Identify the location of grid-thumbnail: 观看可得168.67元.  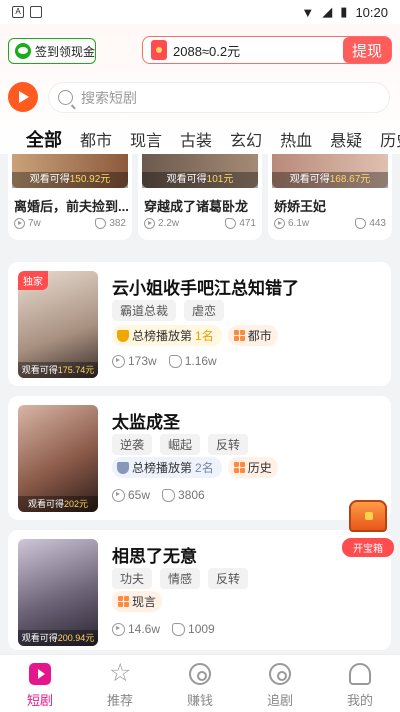
(330, 171).